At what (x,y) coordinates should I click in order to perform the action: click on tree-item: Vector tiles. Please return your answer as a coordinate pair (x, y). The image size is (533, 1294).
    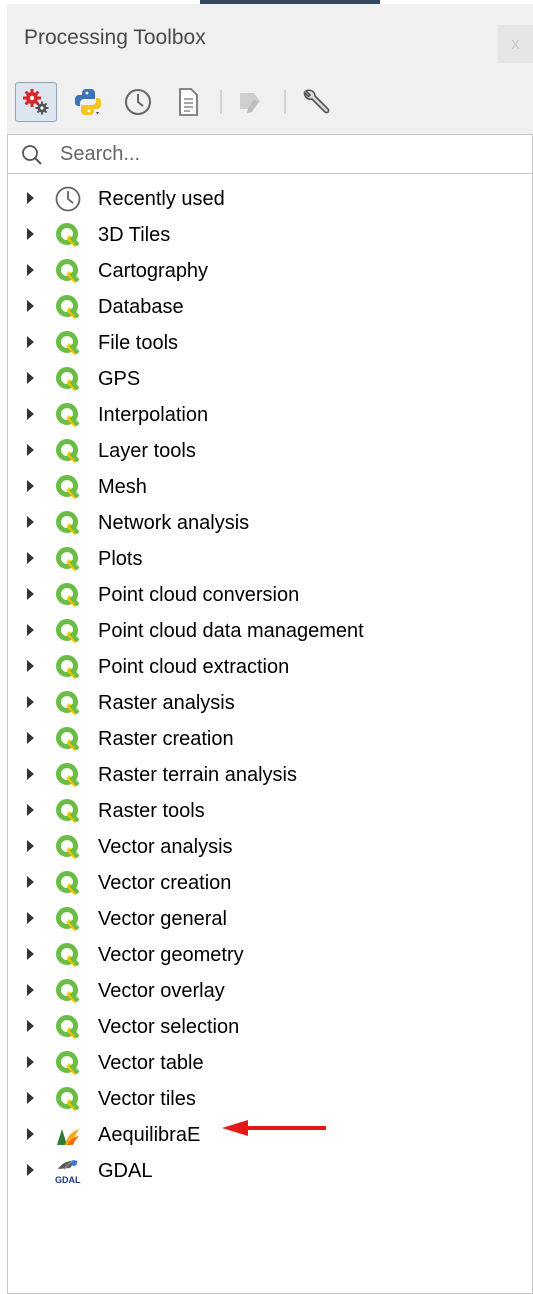
    Looking at the image, I should click on (270, 1098).